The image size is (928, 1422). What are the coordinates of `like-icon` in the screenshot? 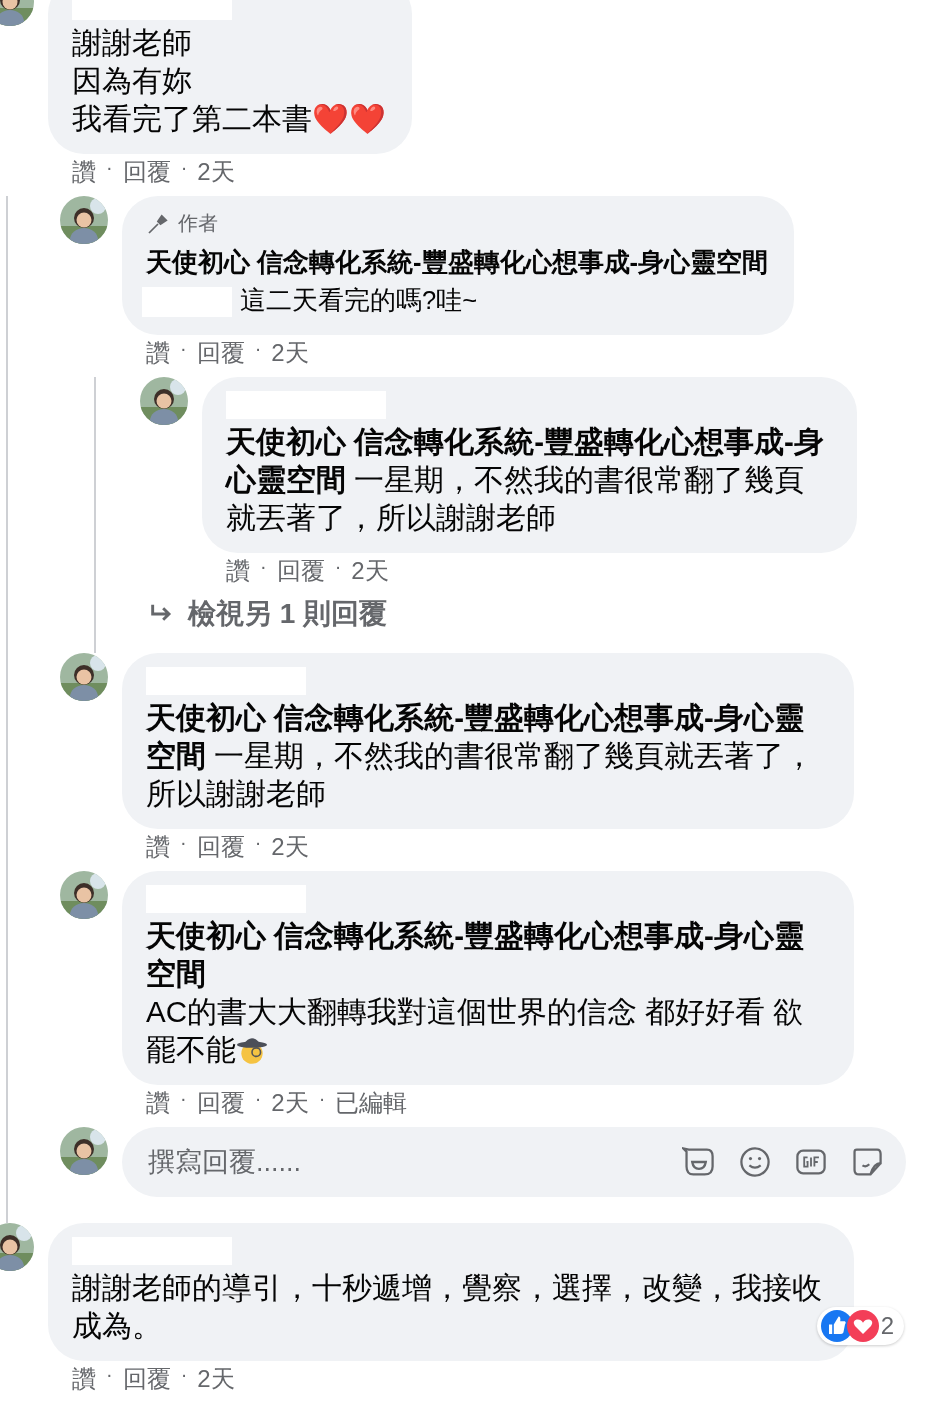 It's located at (836, 1326).